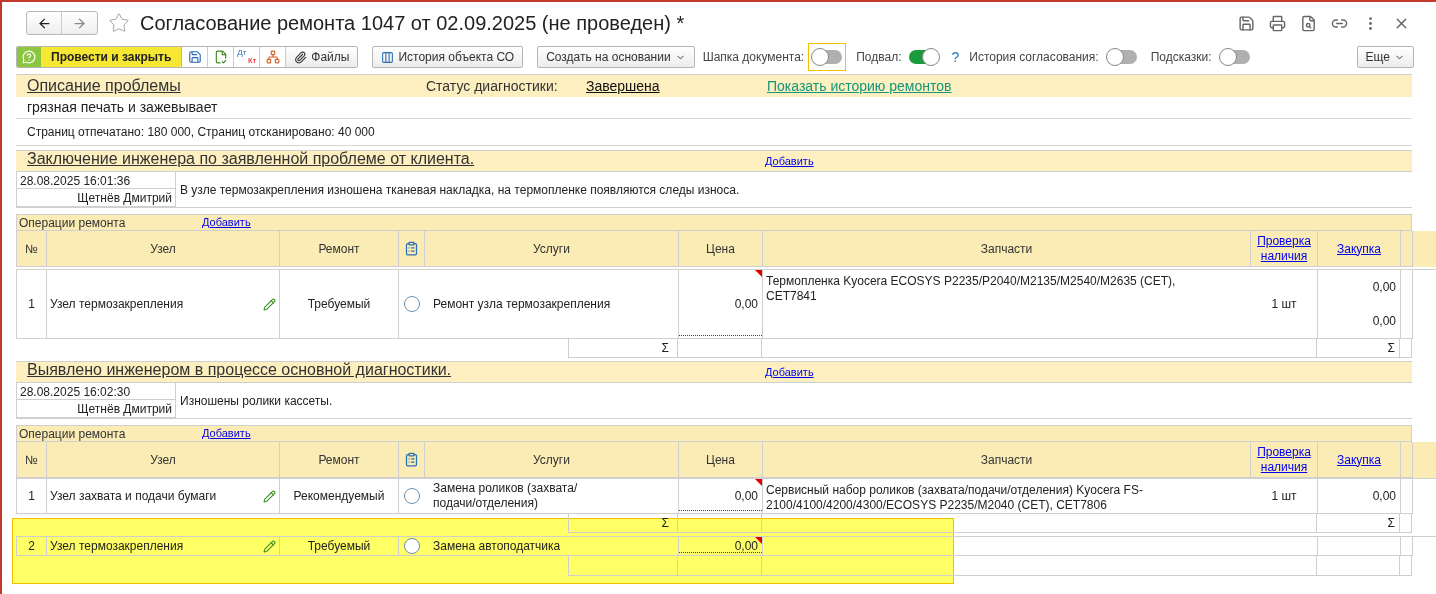  Describe the element at coordinates (251, 159) in the screenshot. I see `section-title: Заключение инженера по заявленной проблеме от клиента.` at that location.